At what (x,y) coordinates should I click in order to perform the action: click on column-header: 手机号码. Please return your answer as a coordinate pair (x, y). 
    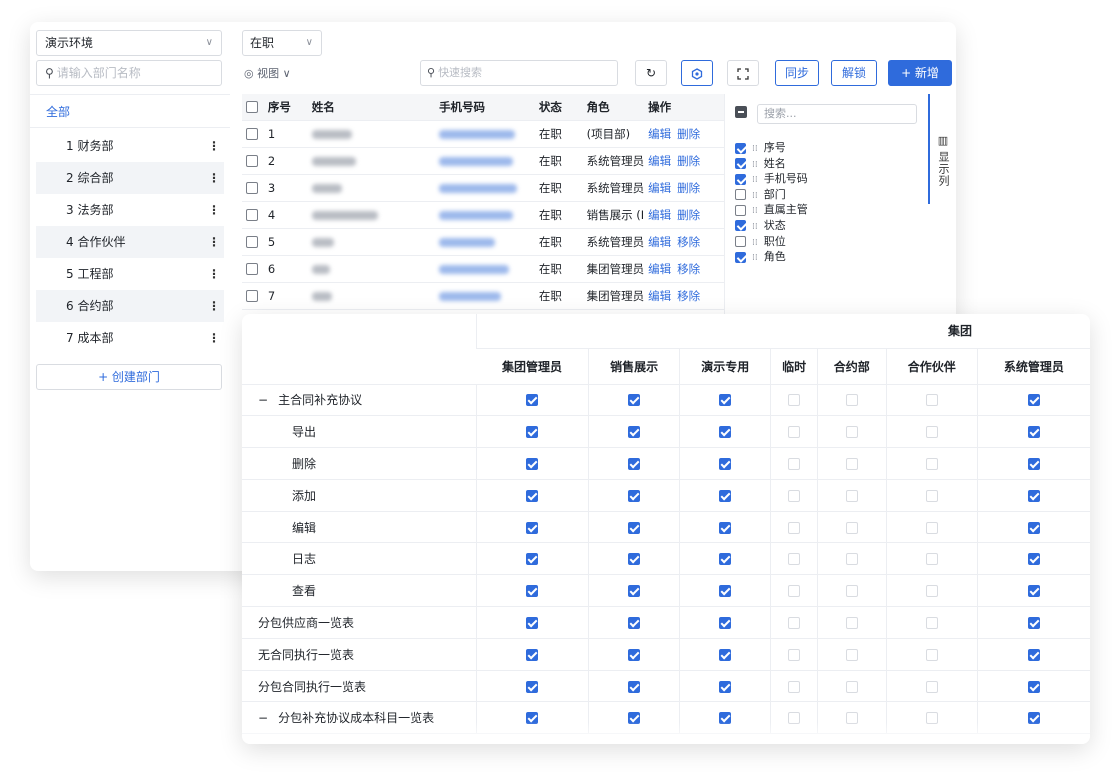
    Looking at the image, I should click on (485, 107).